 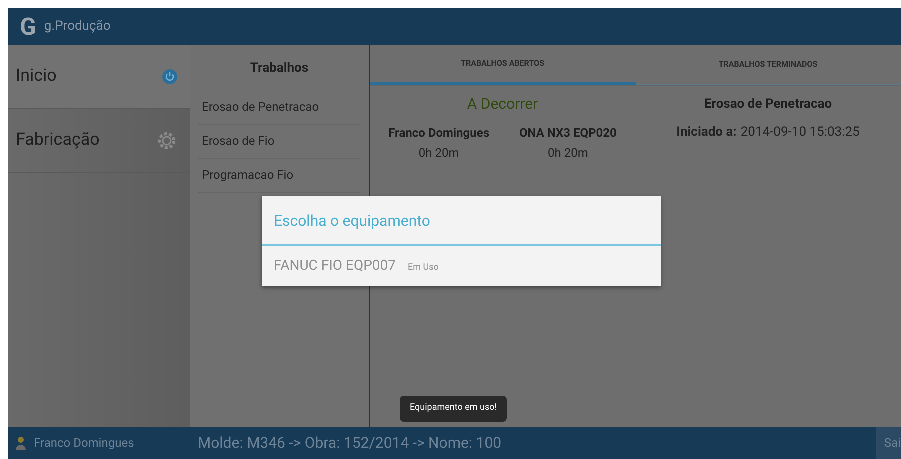 What do you see at coordinates (888, 443) in the screenshot?
I see `exit-button: Sai` at bounding box center [888, 443].